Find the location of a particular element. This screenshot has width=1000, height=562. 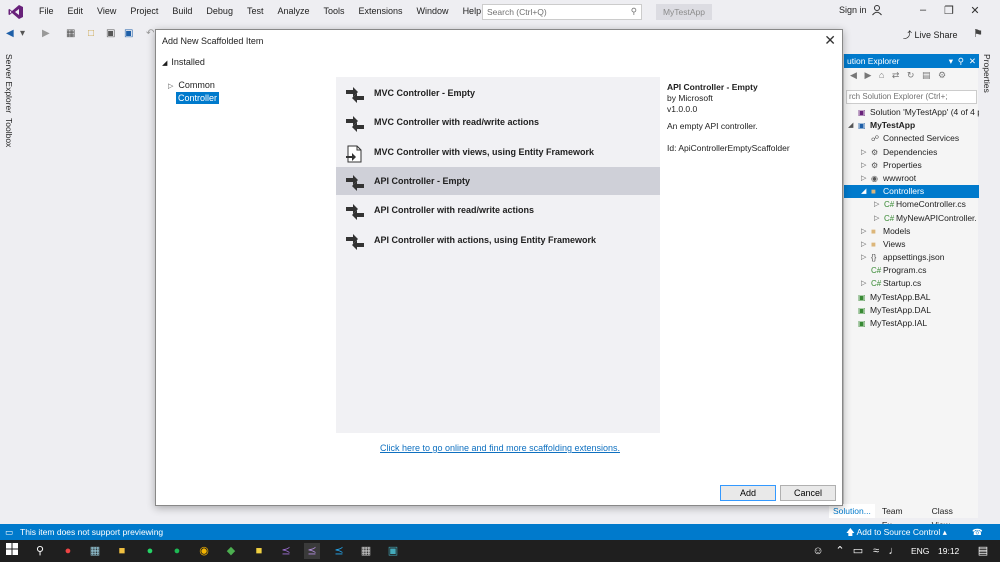

whatsapp-icon: ● is located at coordinates (150, 551).